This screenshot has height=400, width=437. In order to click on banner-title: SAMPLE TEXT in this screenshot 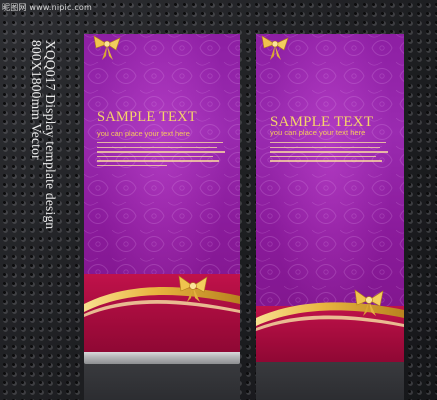, I will do `click(147, 117)`.